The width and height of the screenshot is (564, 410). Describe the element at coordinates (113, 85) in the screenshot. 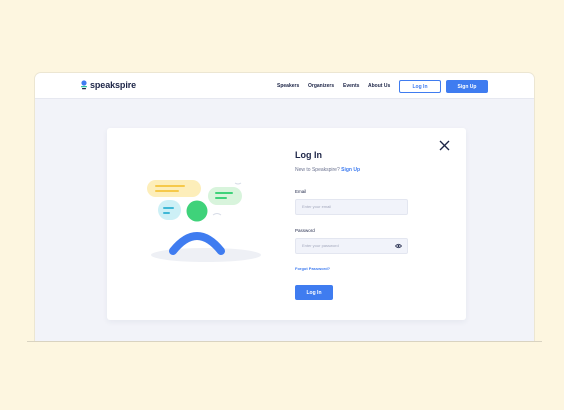

I see `brand-name: speakspire` at that location.